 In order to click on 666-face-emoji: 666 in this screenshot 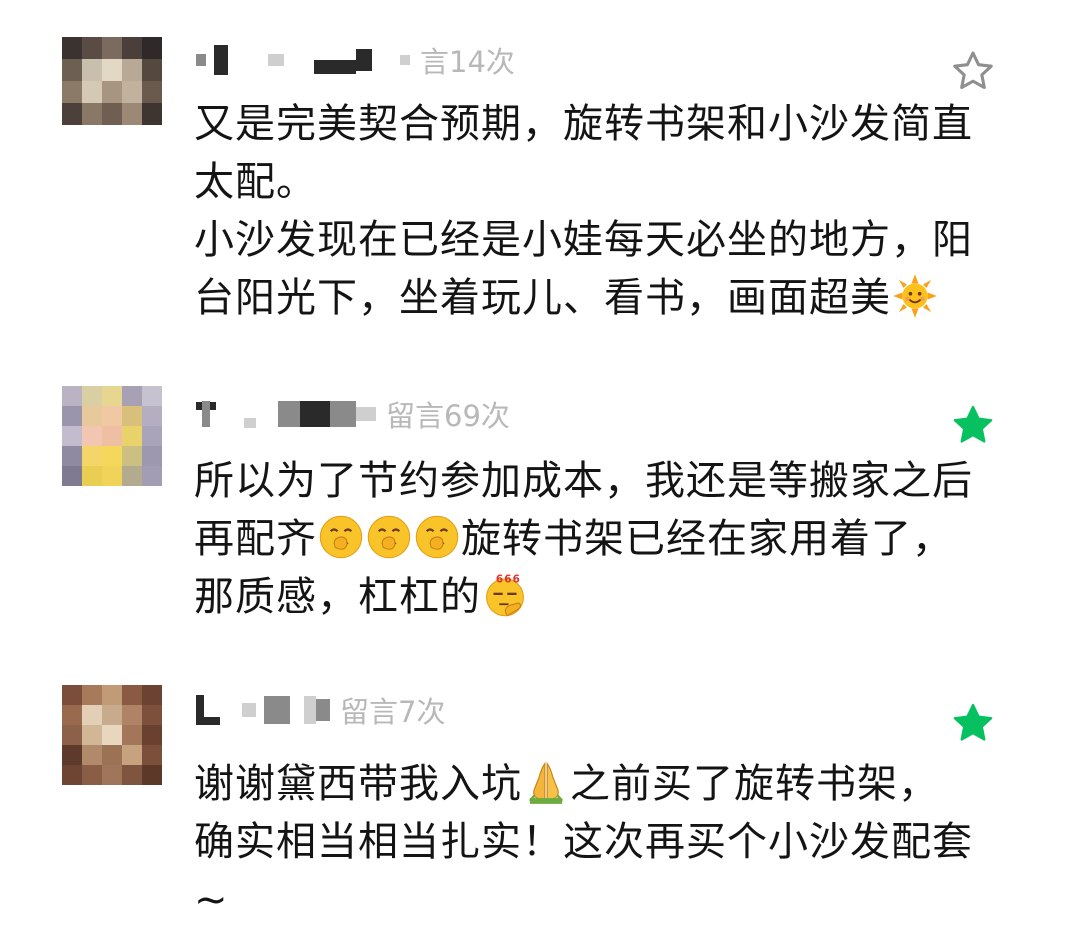, I will do `click(505, 595)`.